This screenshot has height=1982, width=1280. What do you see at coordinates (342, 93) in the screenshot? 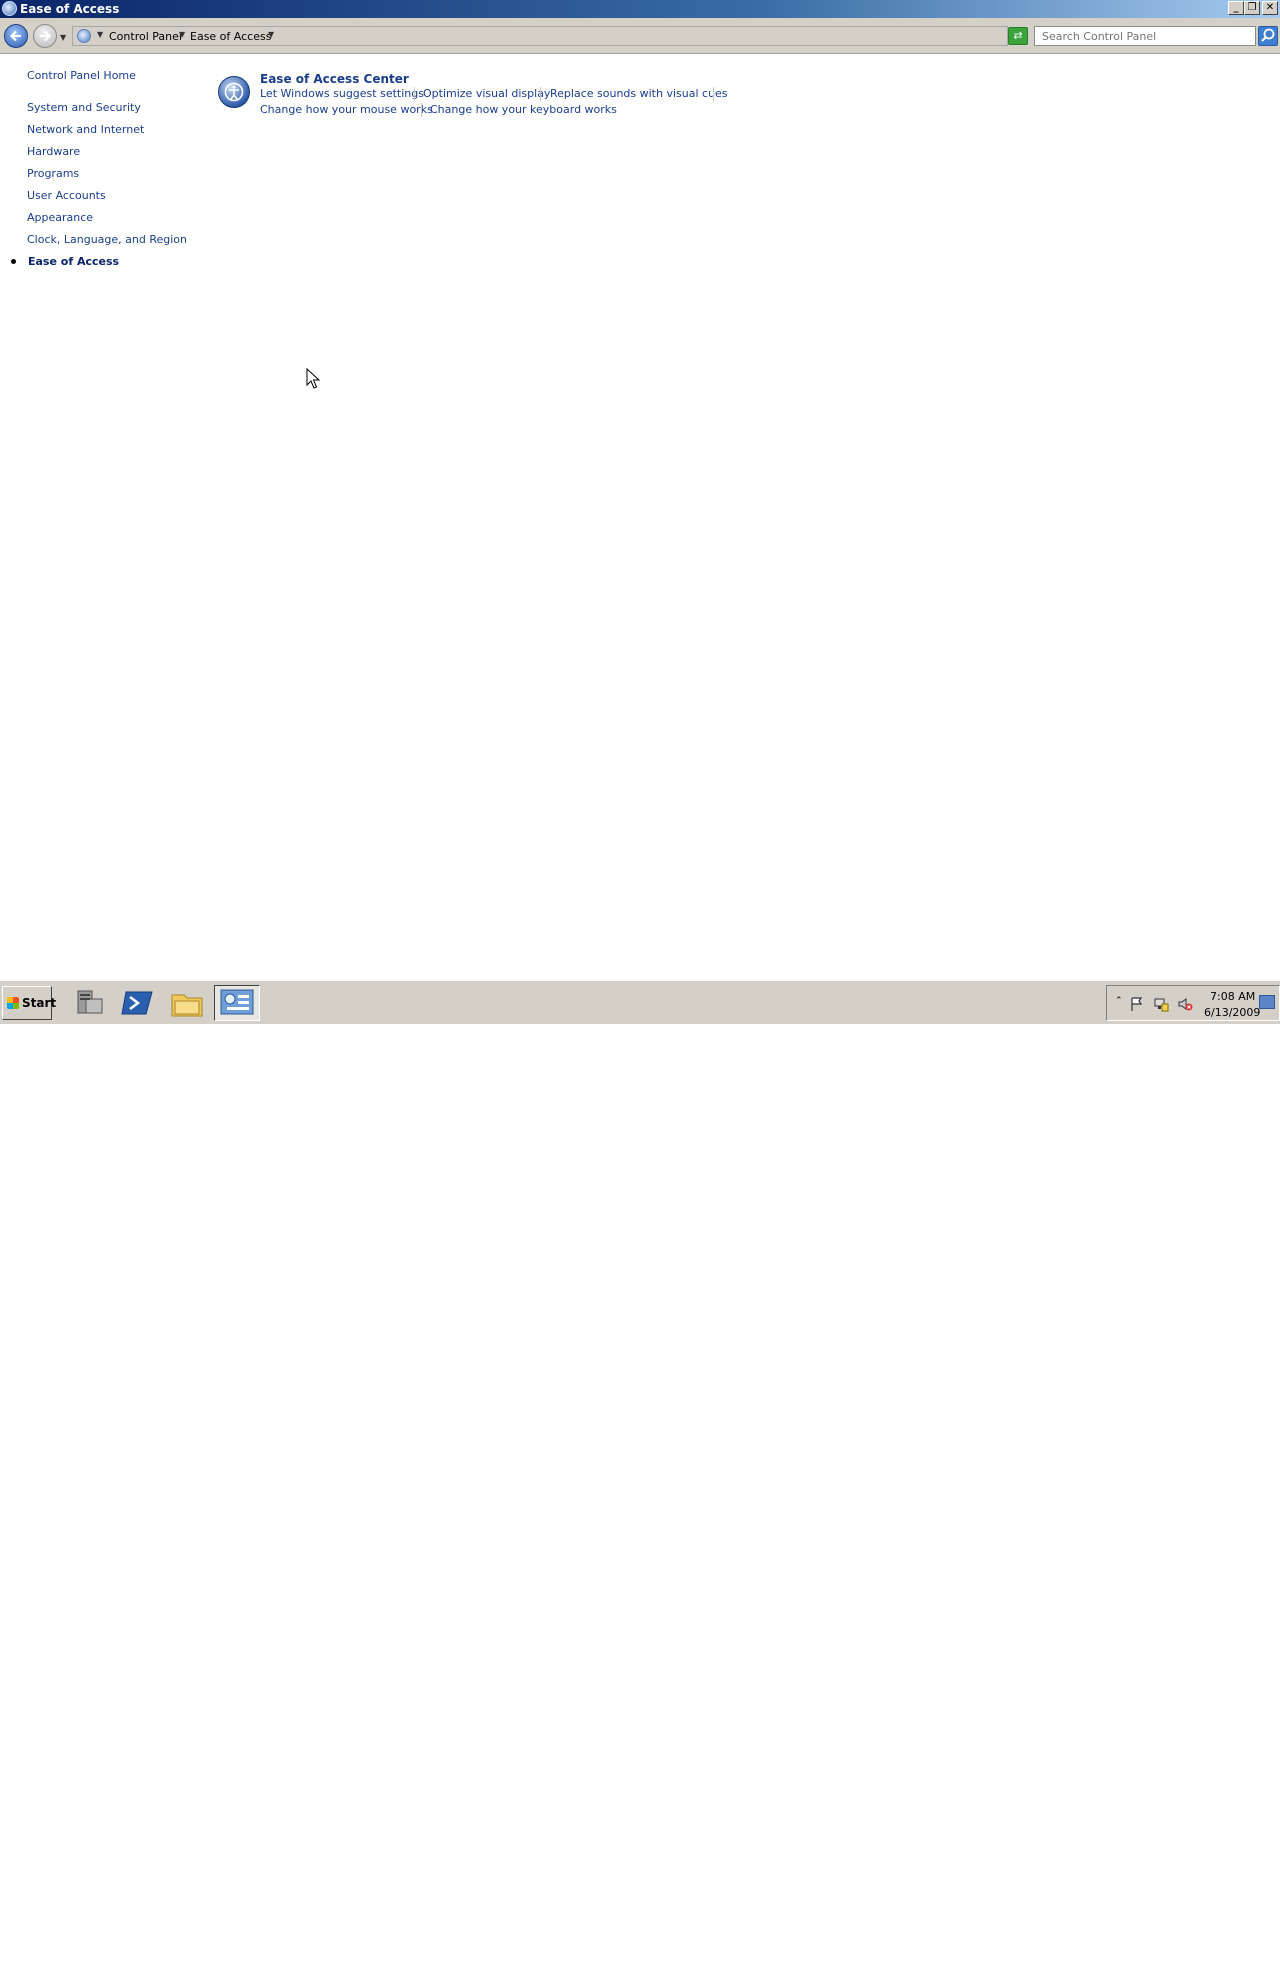
I see `let-windows-suggest-settings-link: Let Windows suggest settings` at bounding box center [342, 93].